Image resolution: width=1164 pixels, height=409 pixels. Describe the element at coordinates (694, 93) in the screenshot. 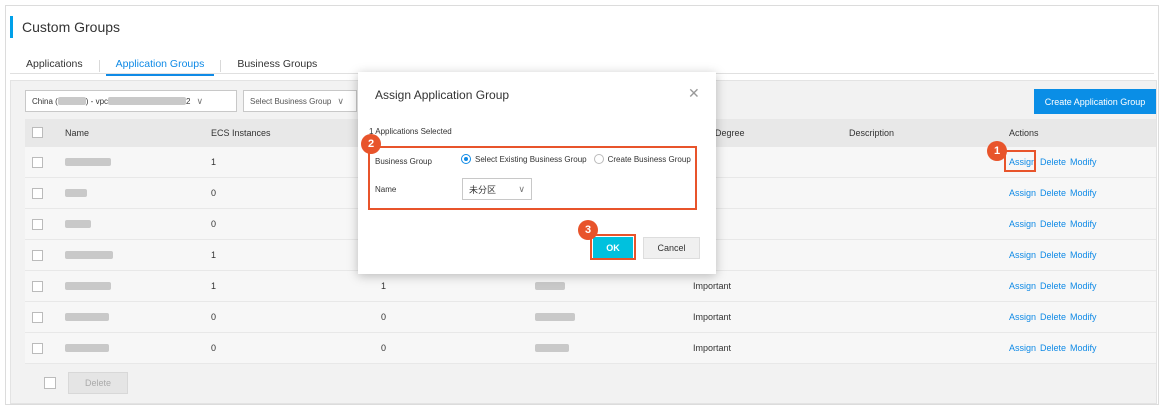

I see `close-icon: ✕` at that location.